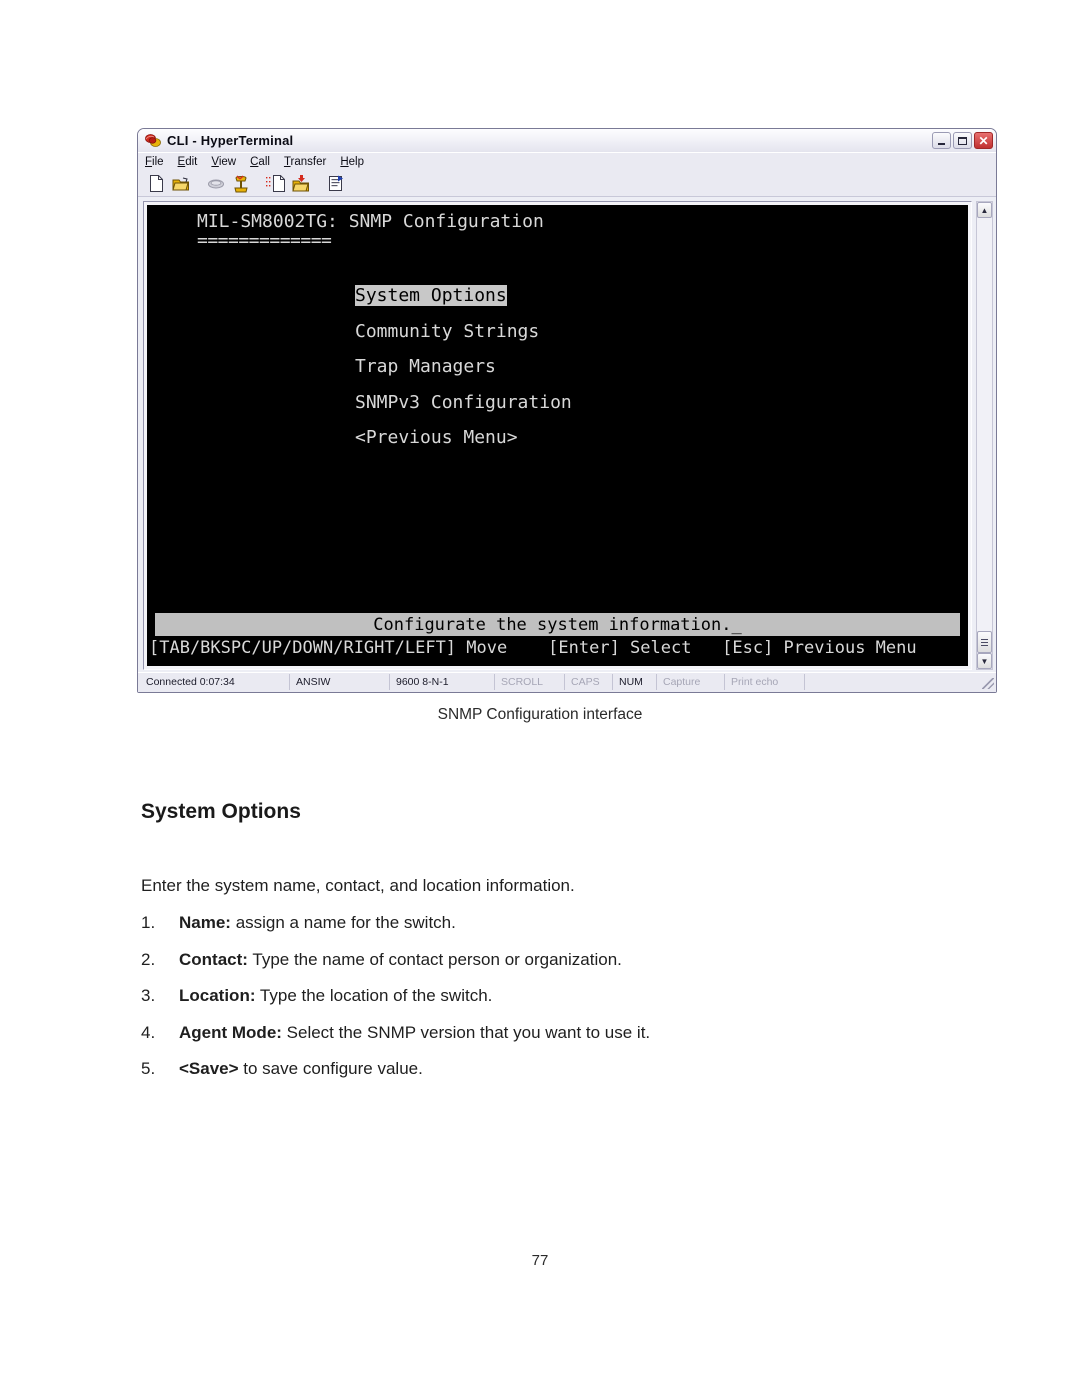 This screenshot has width=1080, height=1397. Describe the element at coordinates (984, 210) in the screenshot. I see `scroll-up-icon: ▲` at that location.